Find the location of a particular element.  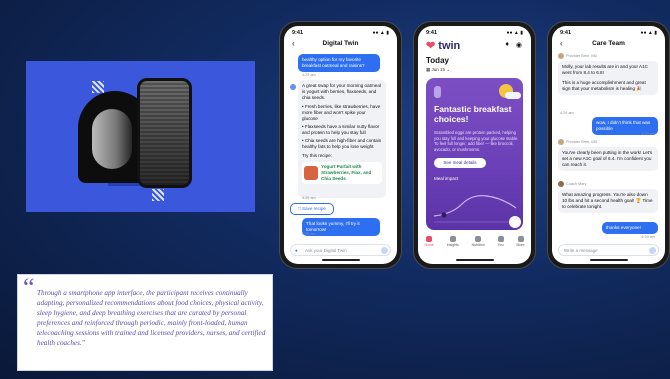

heart-logo-icon: ❤ is located at coordinates (431, 46).